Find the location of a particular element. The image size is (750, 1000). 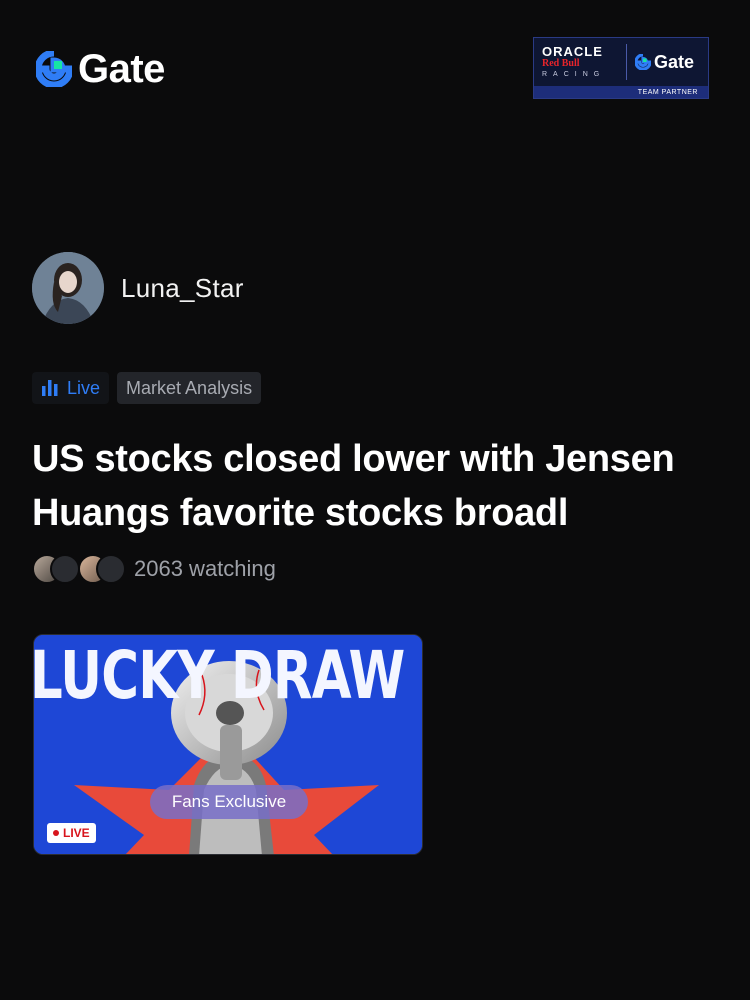

watching-row: 2063 watching is located at coordinates (154, 569).